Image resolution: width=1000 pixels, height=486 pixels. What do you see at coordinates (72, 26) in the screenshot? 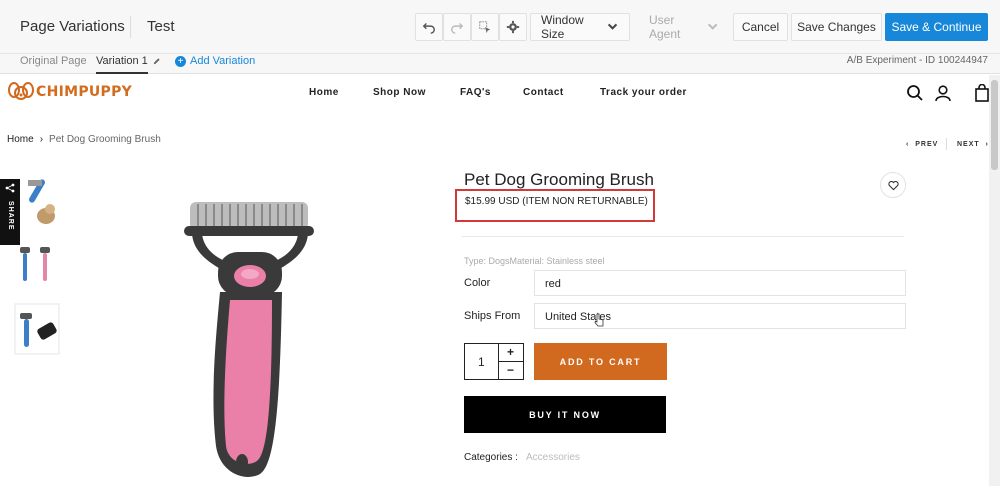
I see `editor-title: Page Variations` at bounding box center [72, 26].